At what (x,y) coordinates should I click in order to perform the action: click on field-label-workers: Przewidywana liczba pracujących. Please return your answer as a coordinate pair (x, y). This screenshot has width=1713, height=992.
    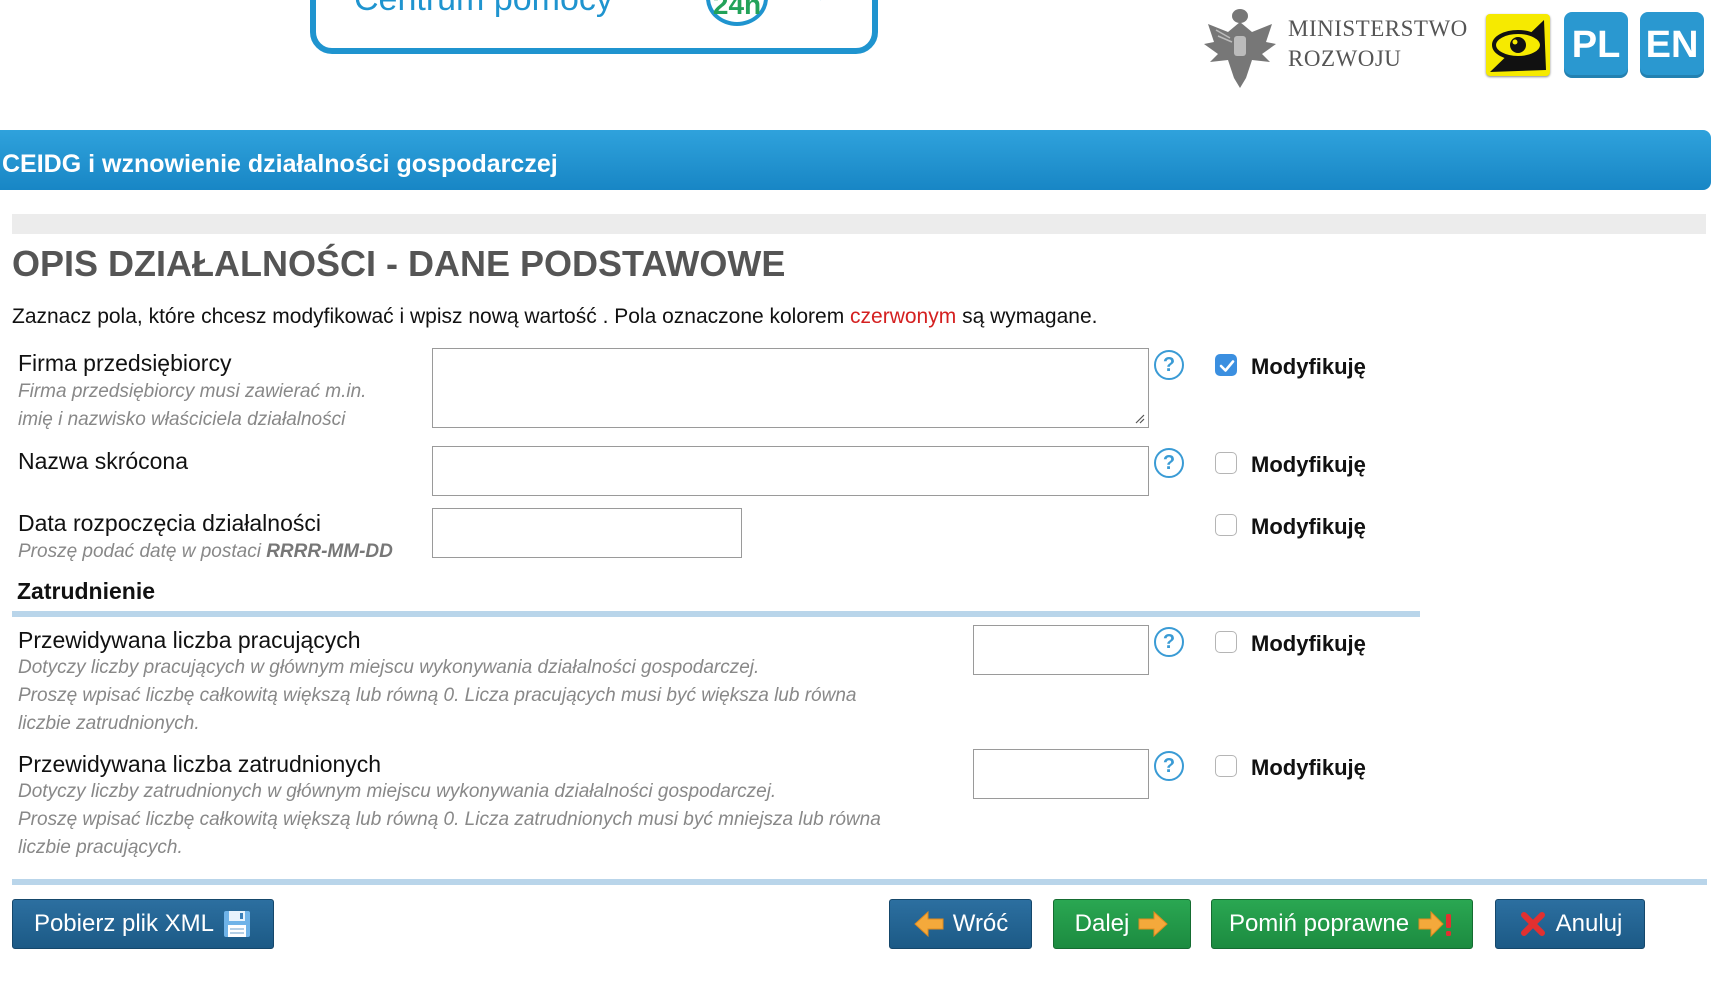
    Looking at the image, I should click on (189, 640).